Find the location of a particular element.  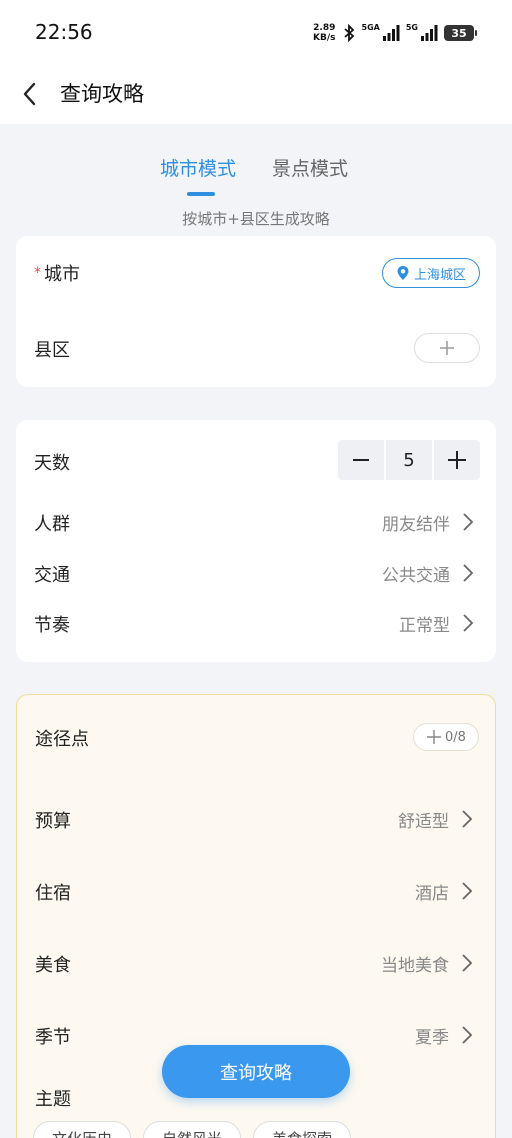

days-label: 天数 is located at coordinates (52, 463).